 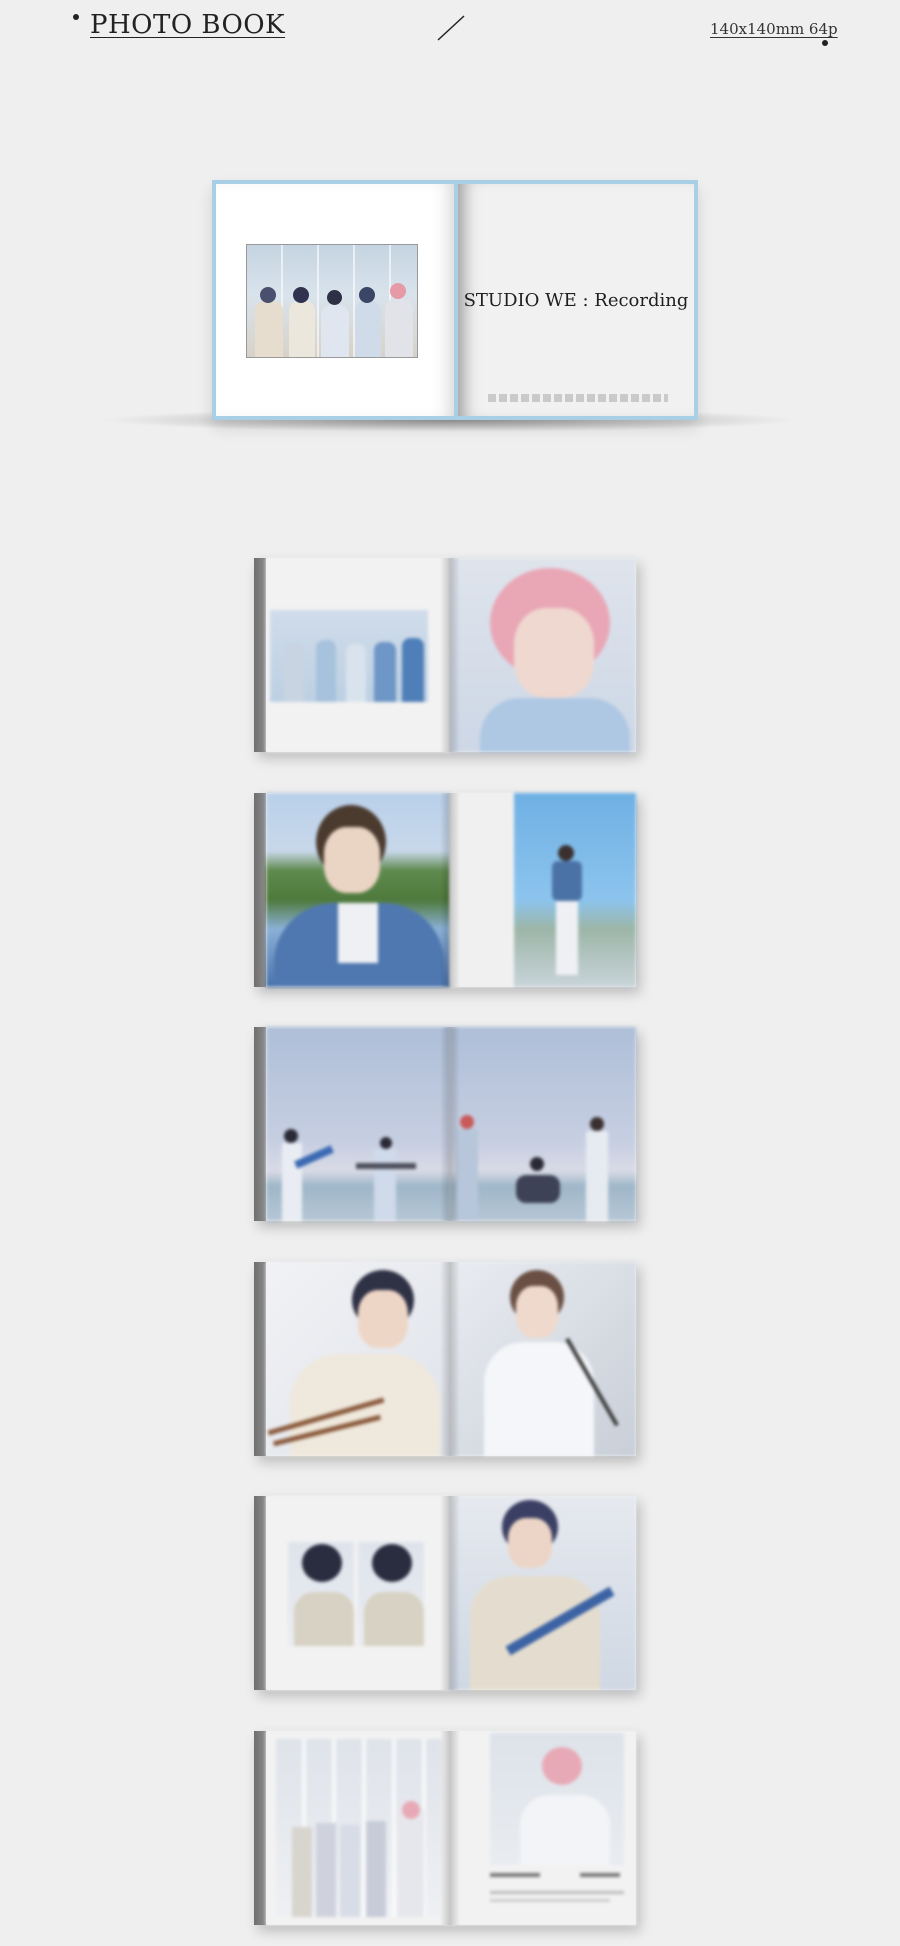 I want to click on album-title: STUDIO WE : Recording, so click(x=576, y=300).